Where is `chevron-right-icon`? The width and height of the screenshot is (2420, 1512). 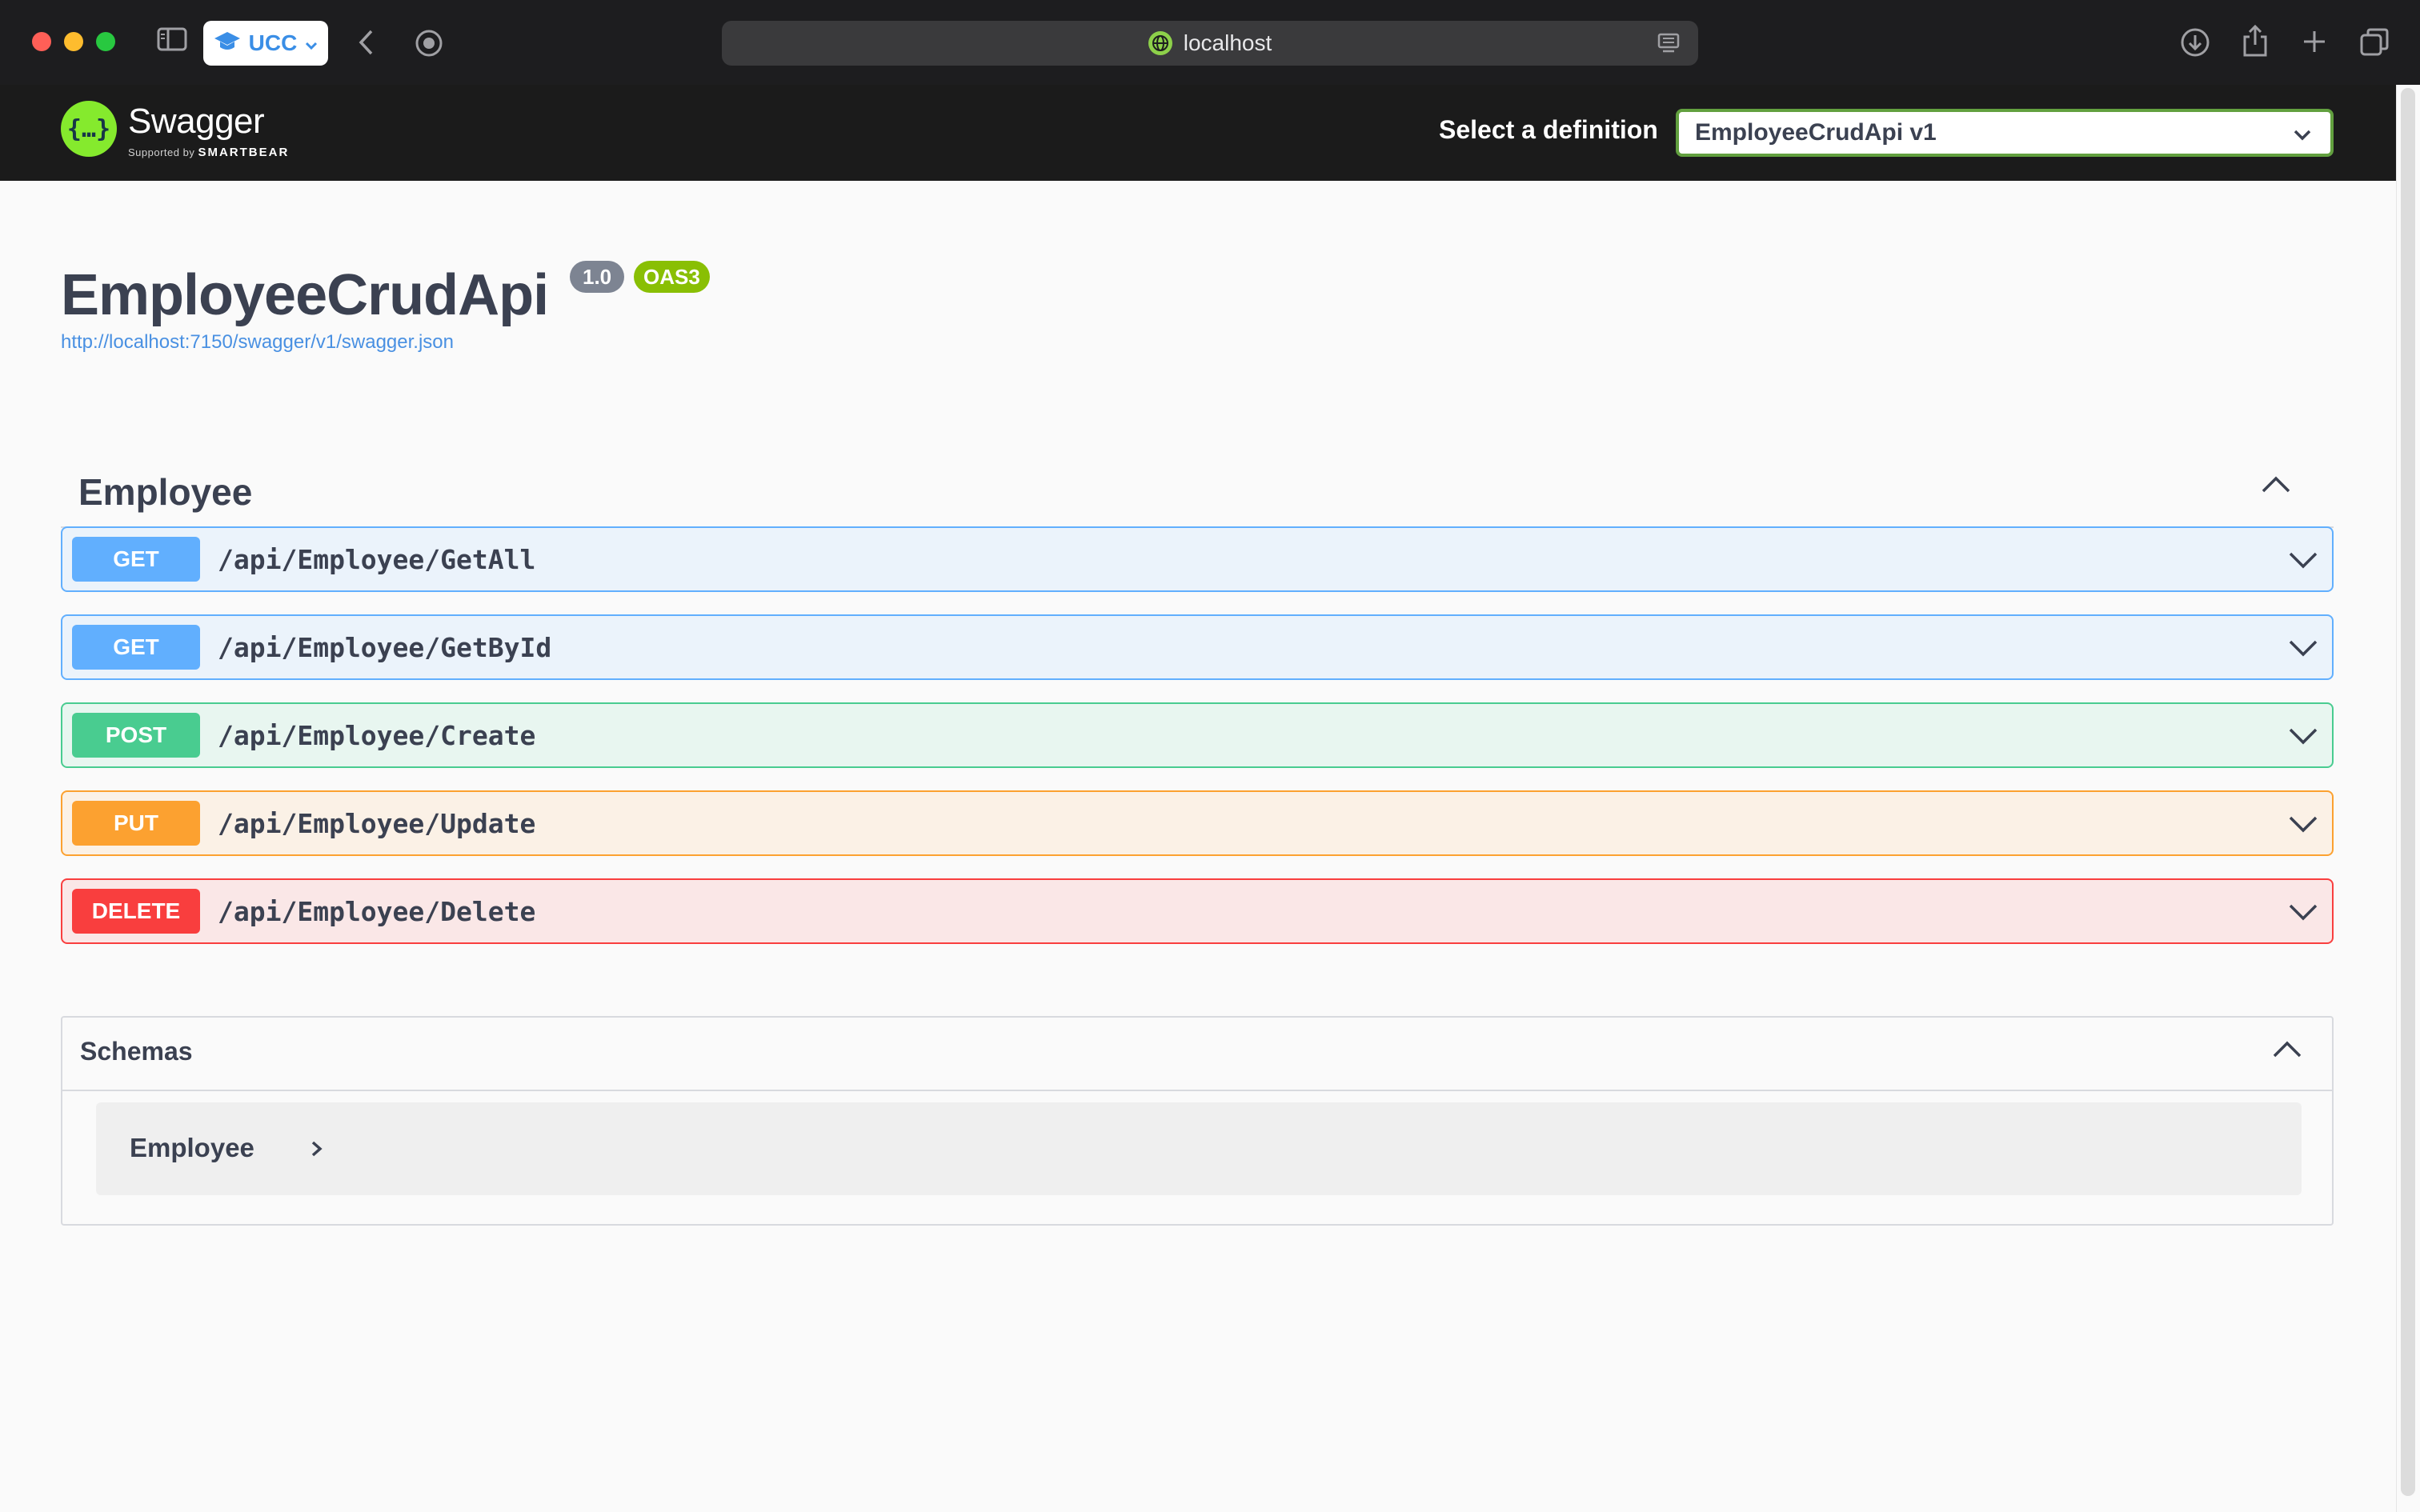 chevron-right-icon is located at coordinates (317, 1151).